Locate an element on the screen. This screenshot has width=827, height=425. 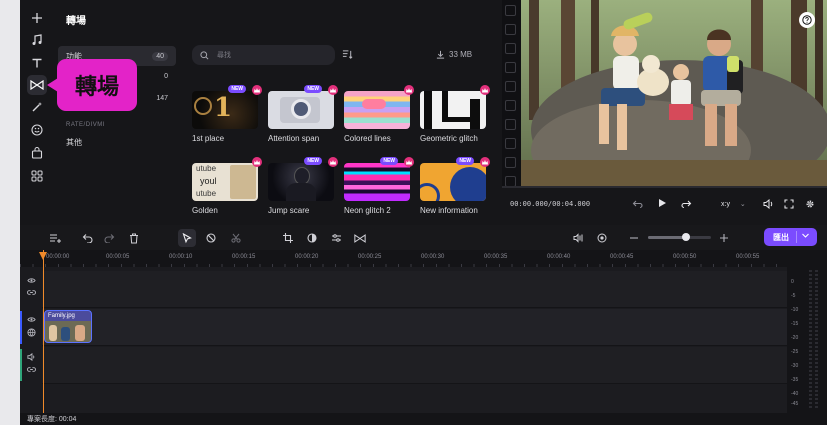
thumb-text: youl is located at coordinates (208, 181).